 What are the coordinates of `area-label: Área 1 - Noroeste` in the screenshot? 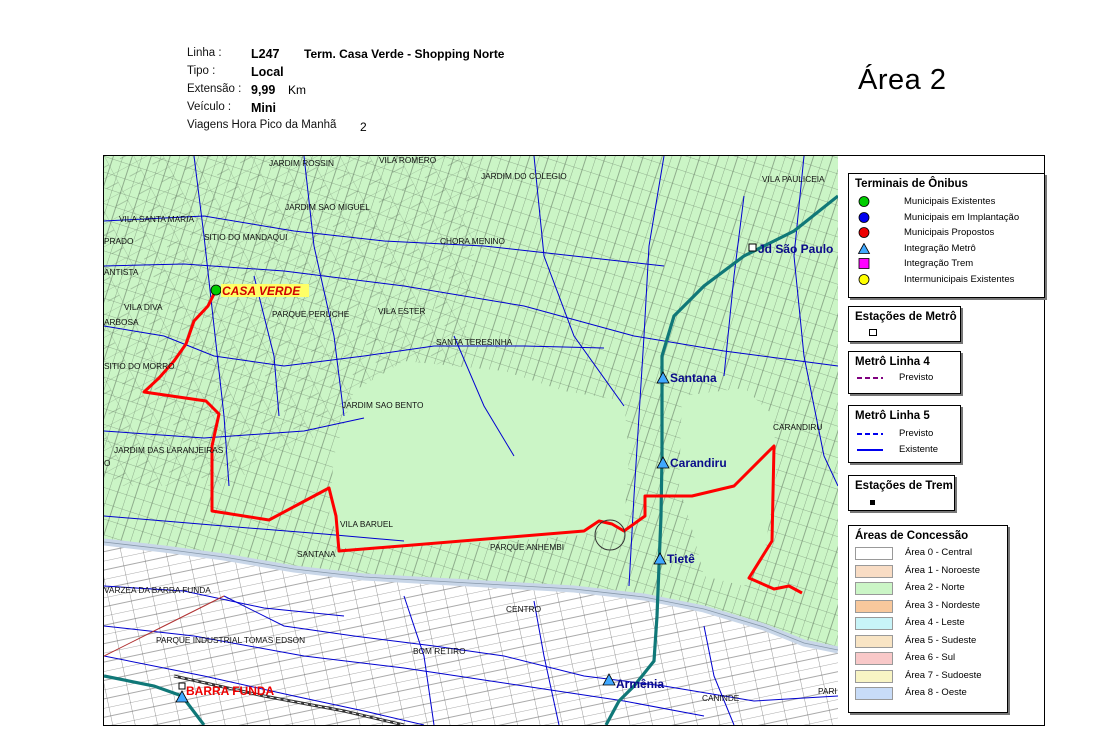 It's located at (942, 570).